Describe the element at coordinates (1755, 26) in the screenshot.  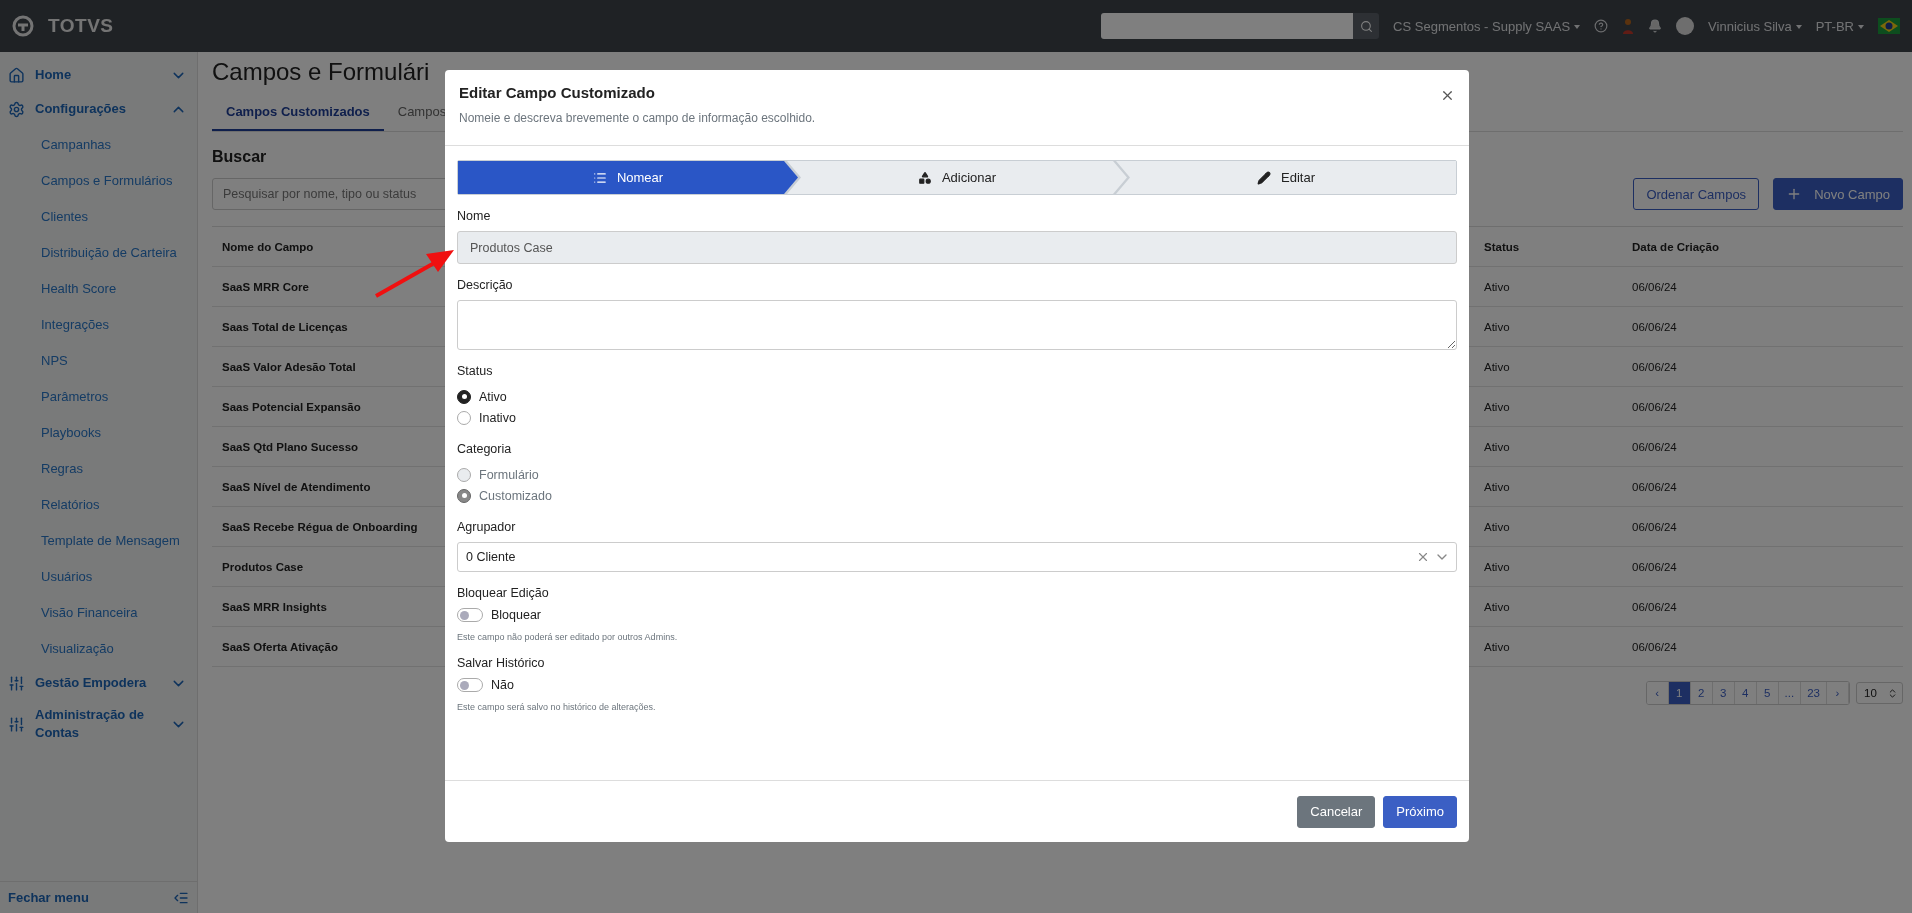
I see `user-menu: Vinnicius Silva` at that location.